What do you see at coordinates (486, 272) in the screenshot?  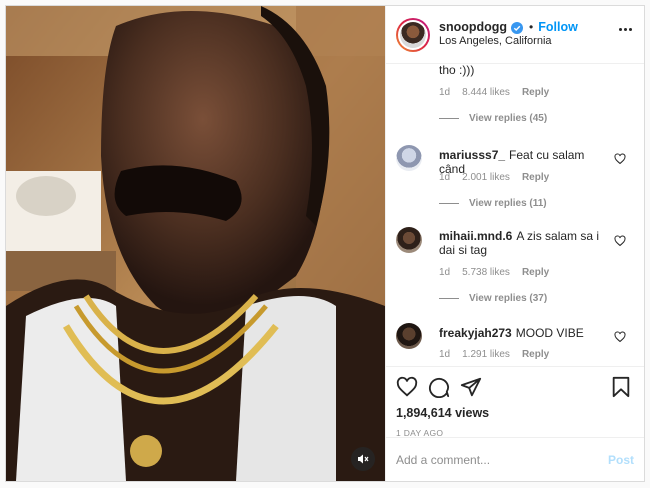 I see `comment-likes: 5.738 likes` at bounding box center [486, 272].